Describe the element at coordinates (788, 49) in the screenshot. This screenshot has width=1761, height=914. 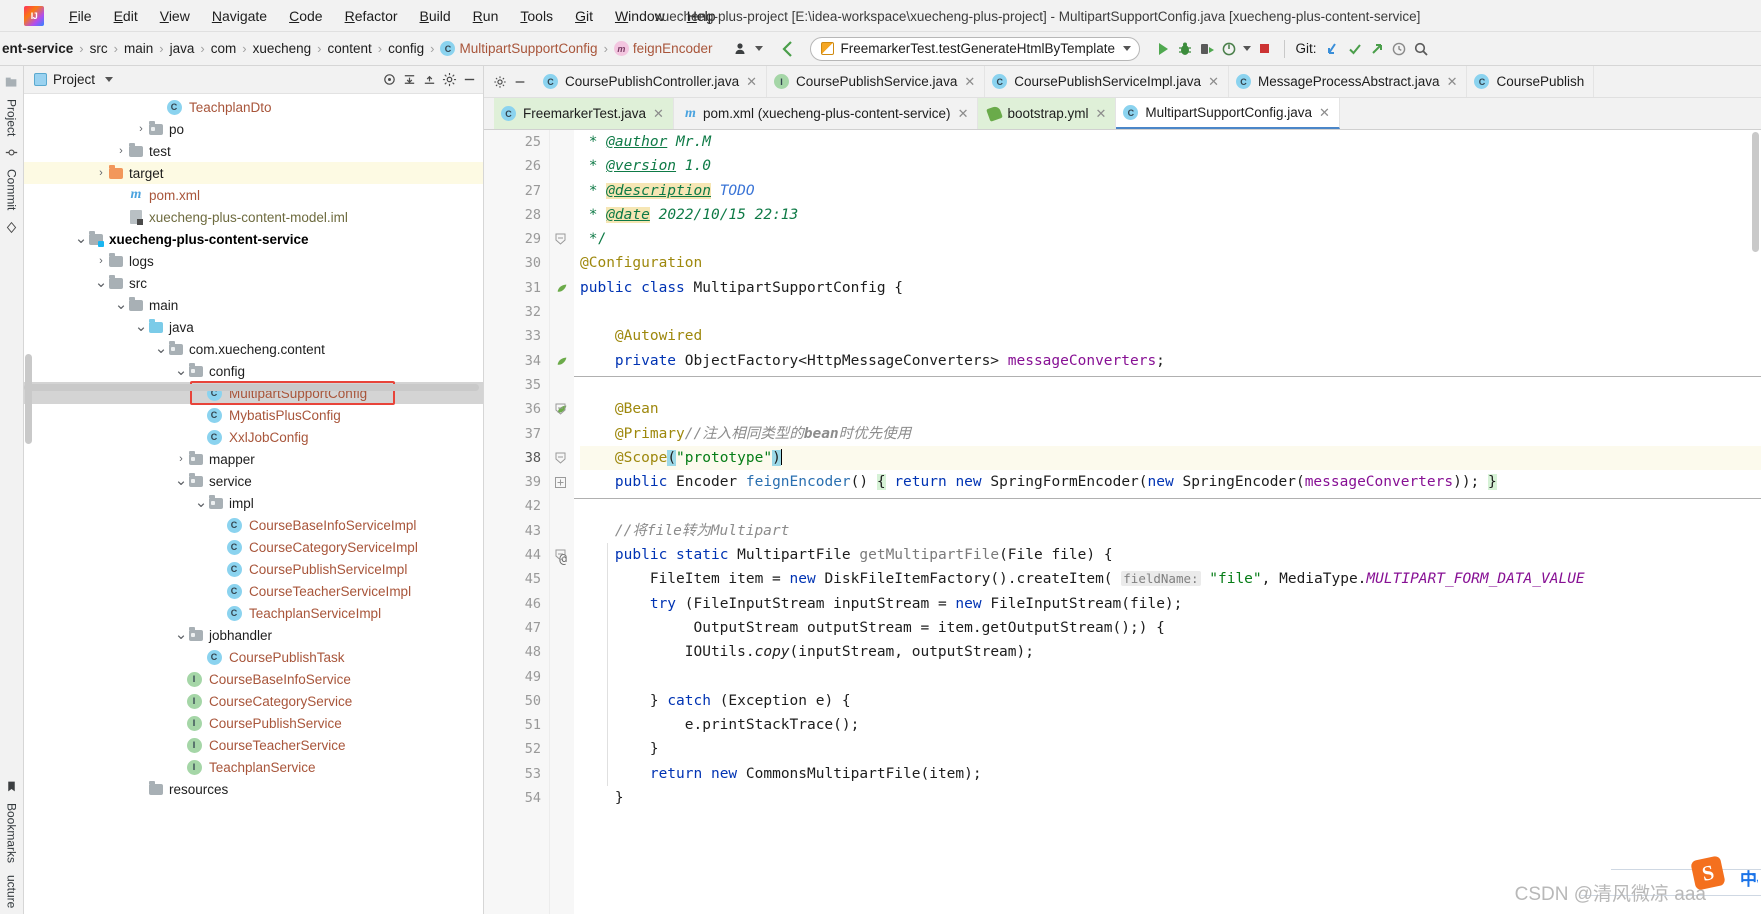
I see `back-navigation-button` at that location.